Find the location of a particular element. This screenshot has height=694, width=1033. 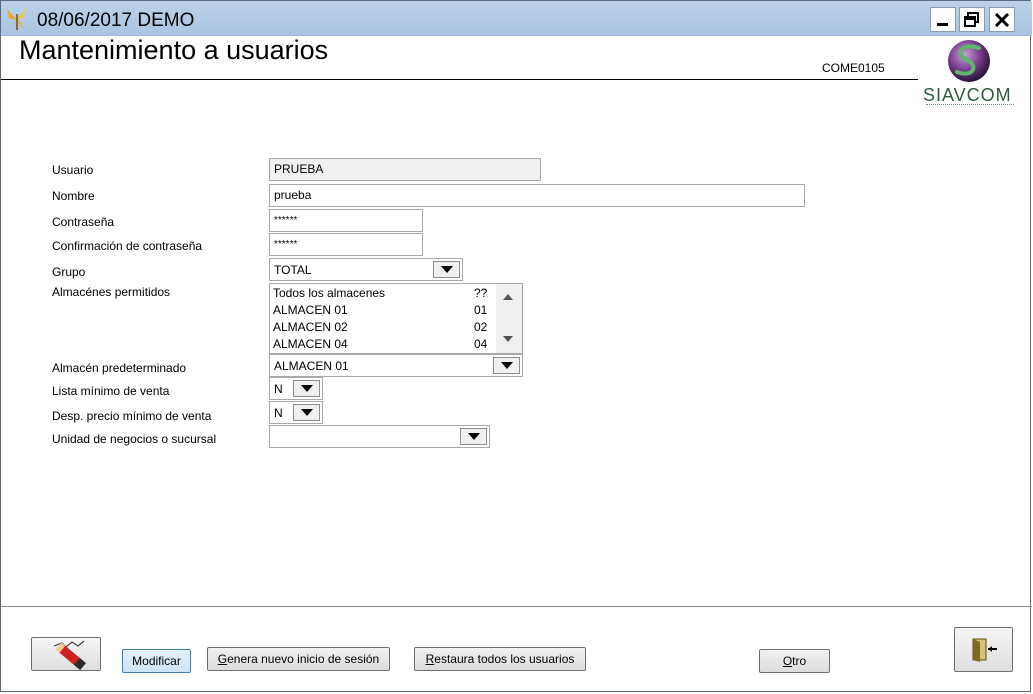

scroll-up-icon is located at coordinates (508, 297).